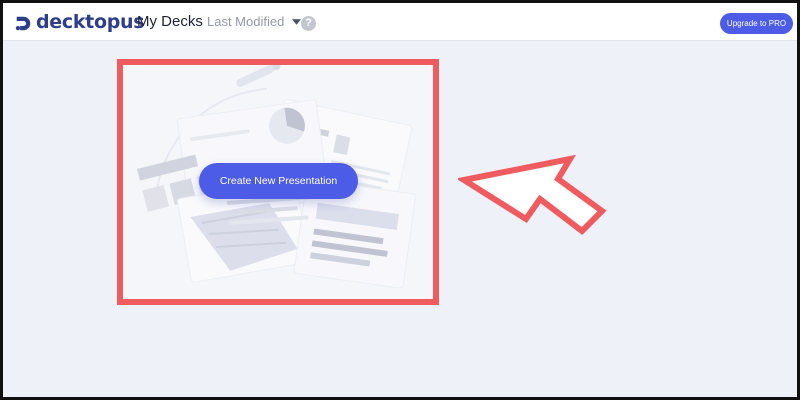  I want to click on decktopus-logo-icon, so click(23, 23).